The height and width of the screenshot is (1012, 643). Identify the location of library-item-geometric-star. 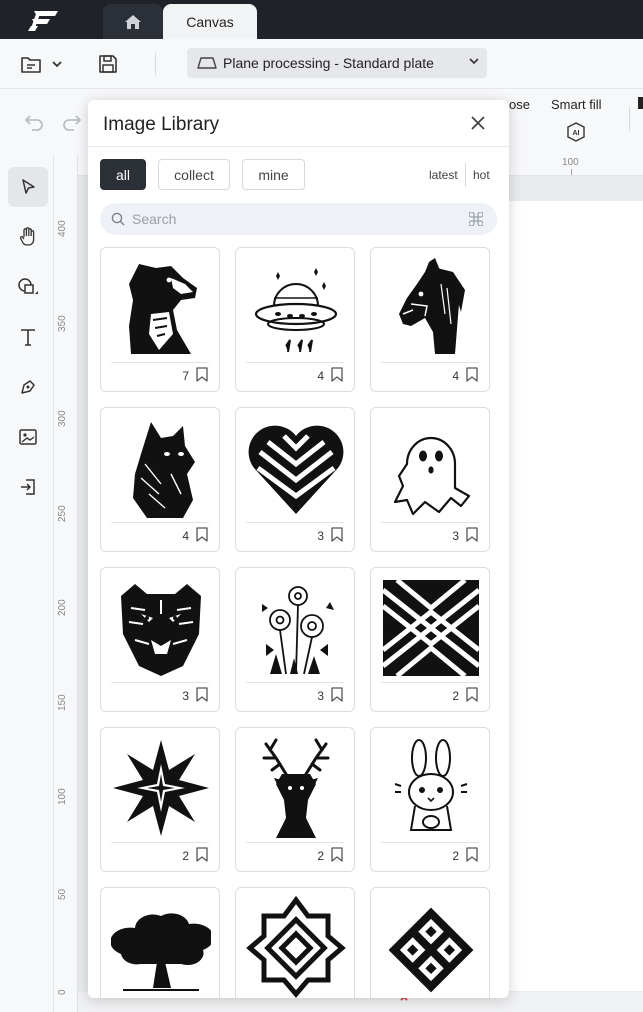
(295, 942).